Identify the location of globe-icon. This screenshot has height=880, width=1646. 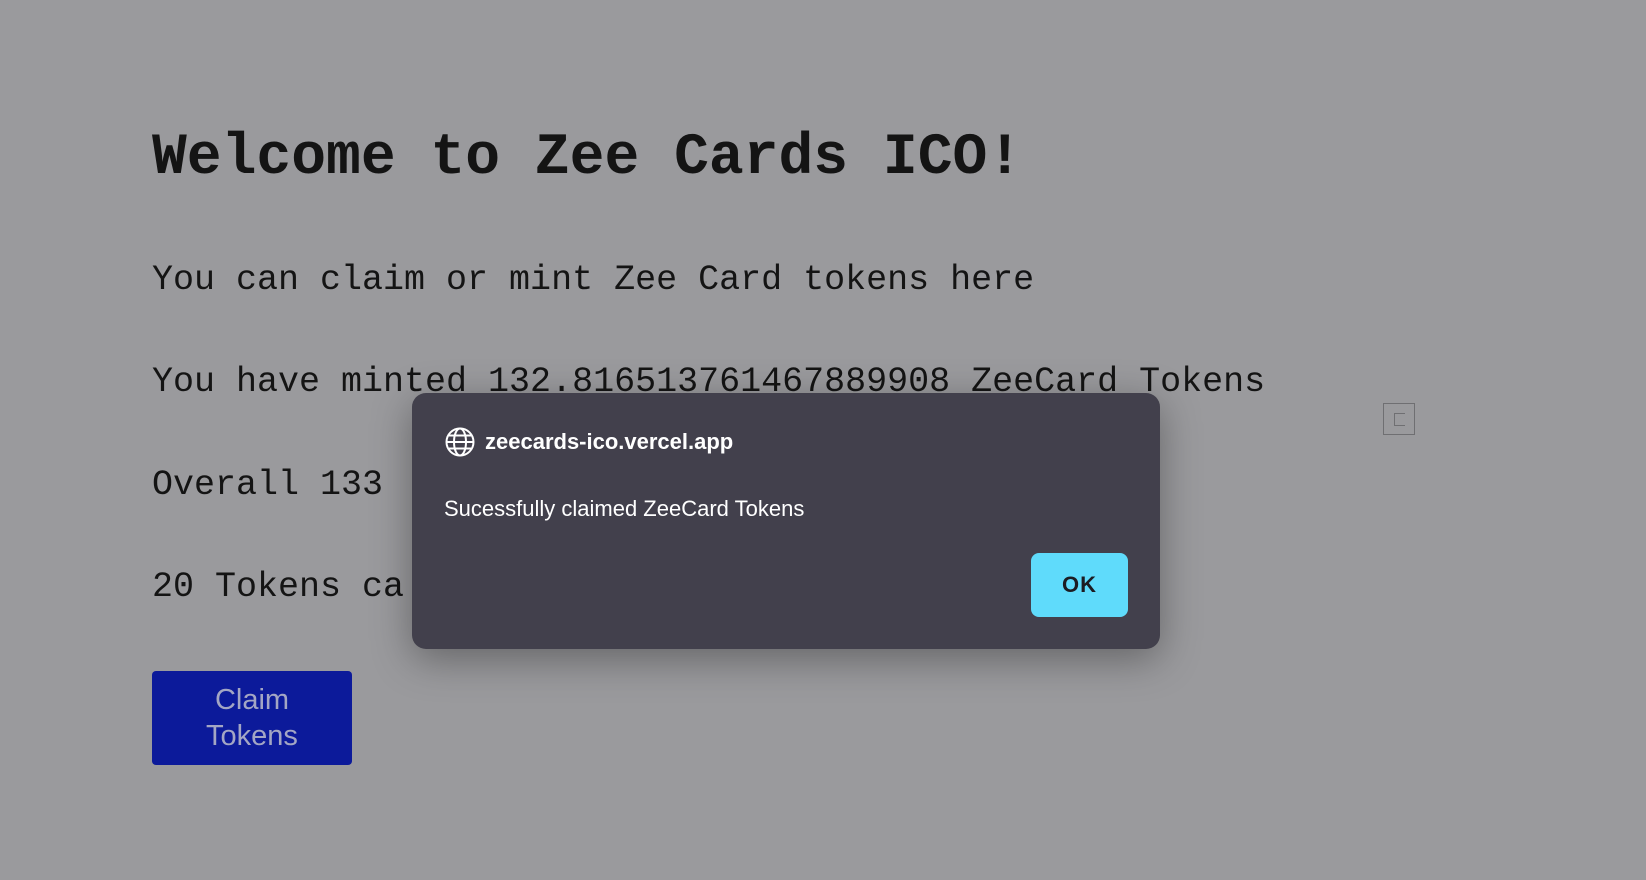
(460, 442).